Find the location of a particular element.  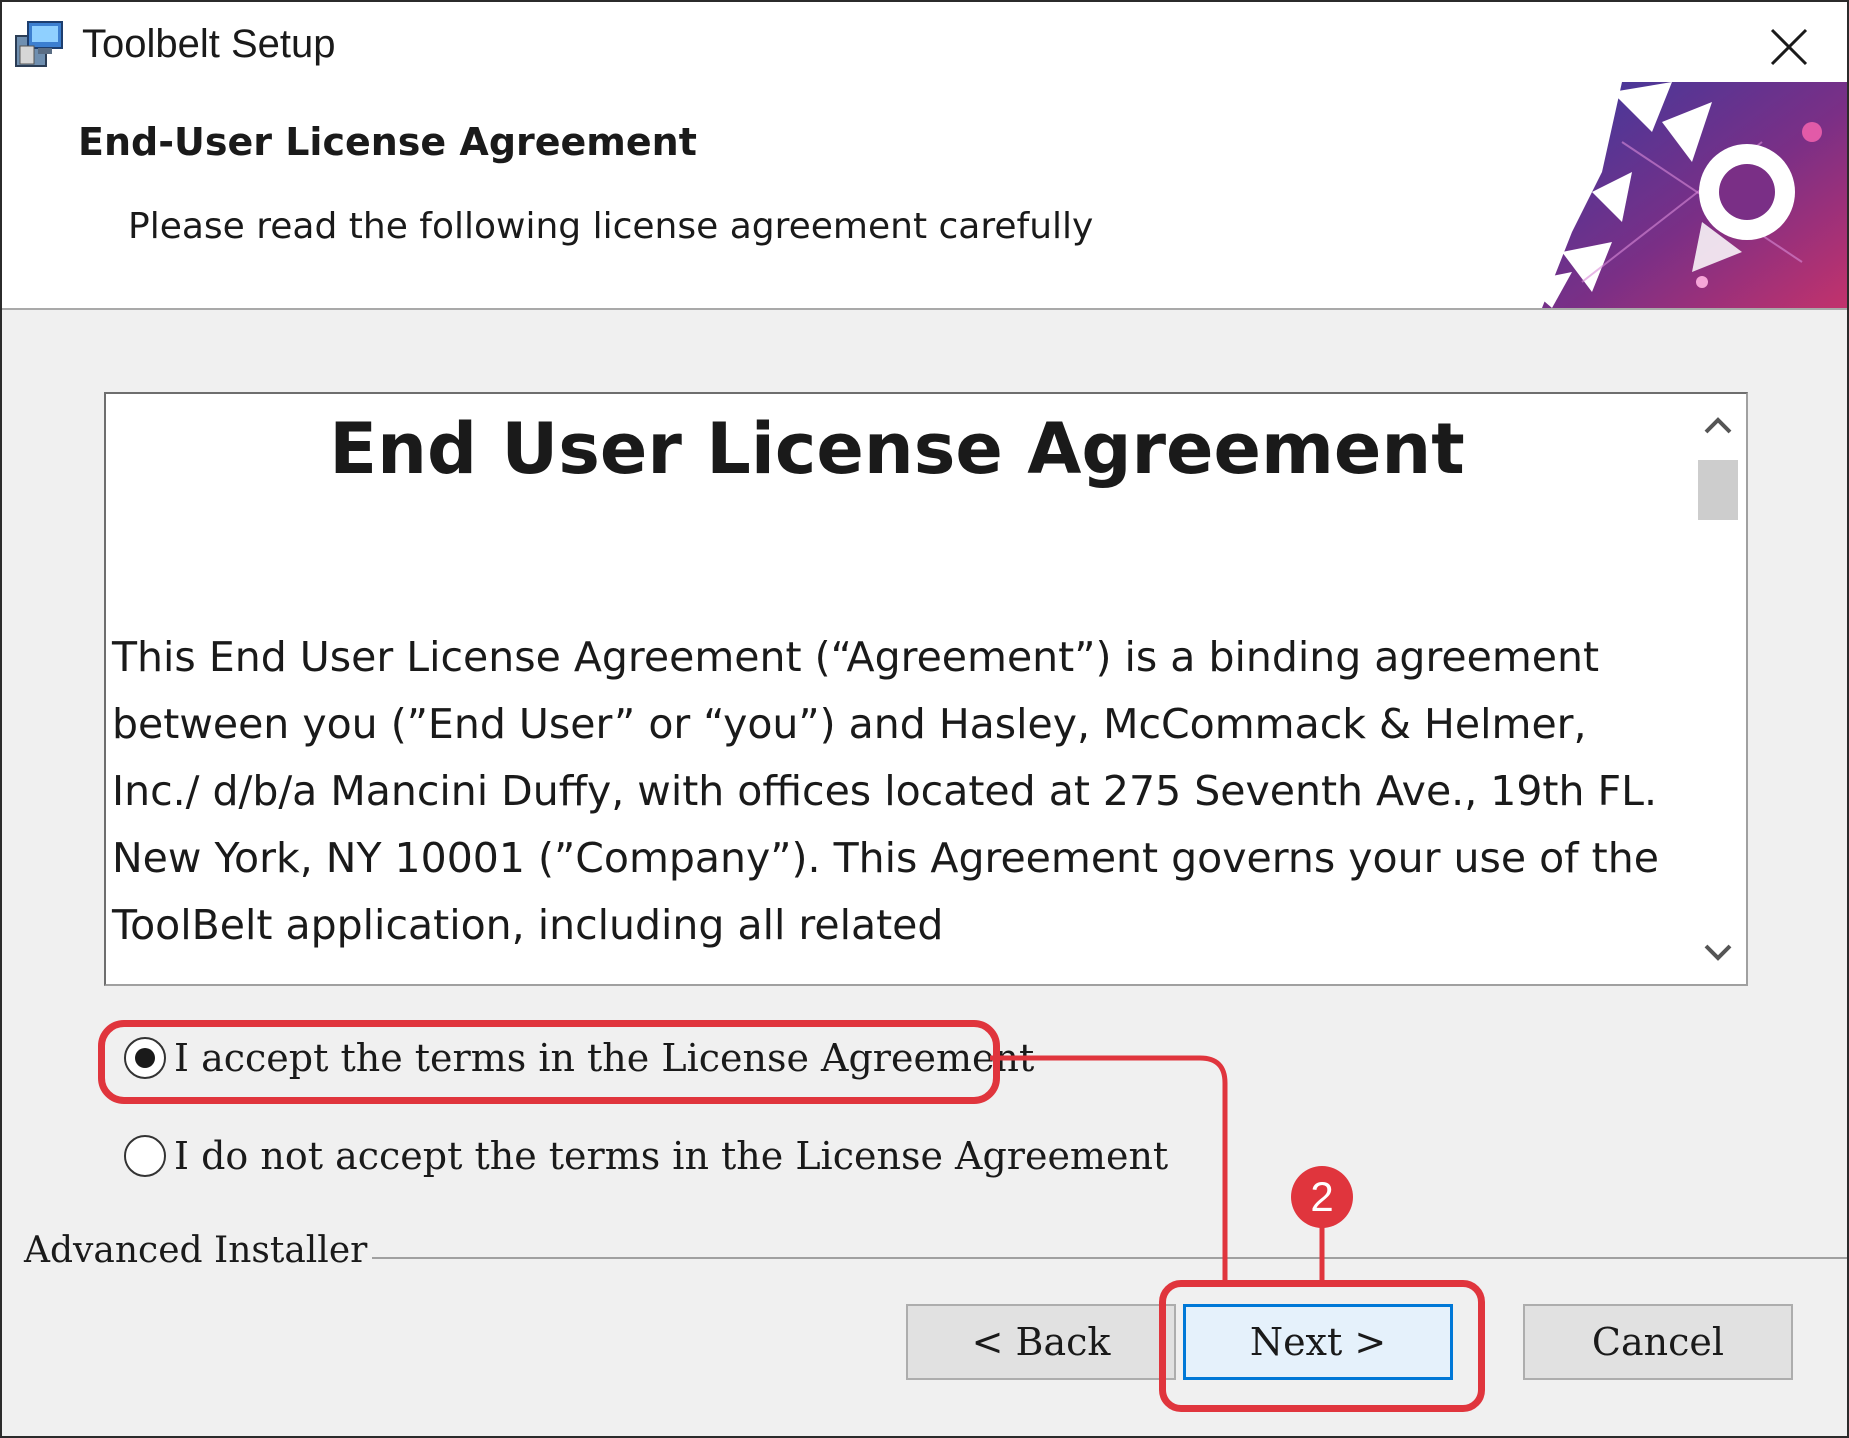

scroll-up-arrow-icon is located at coordinates (1718, 426).